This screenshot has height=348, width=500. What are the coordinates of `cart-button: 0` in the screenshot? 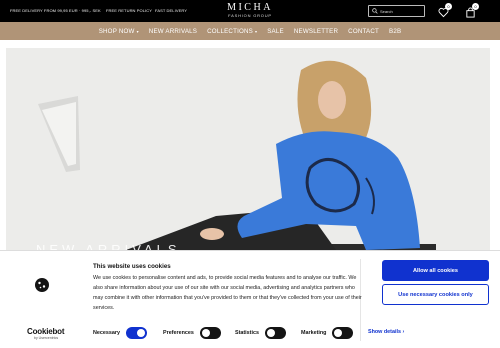 It's located at (472, 10).